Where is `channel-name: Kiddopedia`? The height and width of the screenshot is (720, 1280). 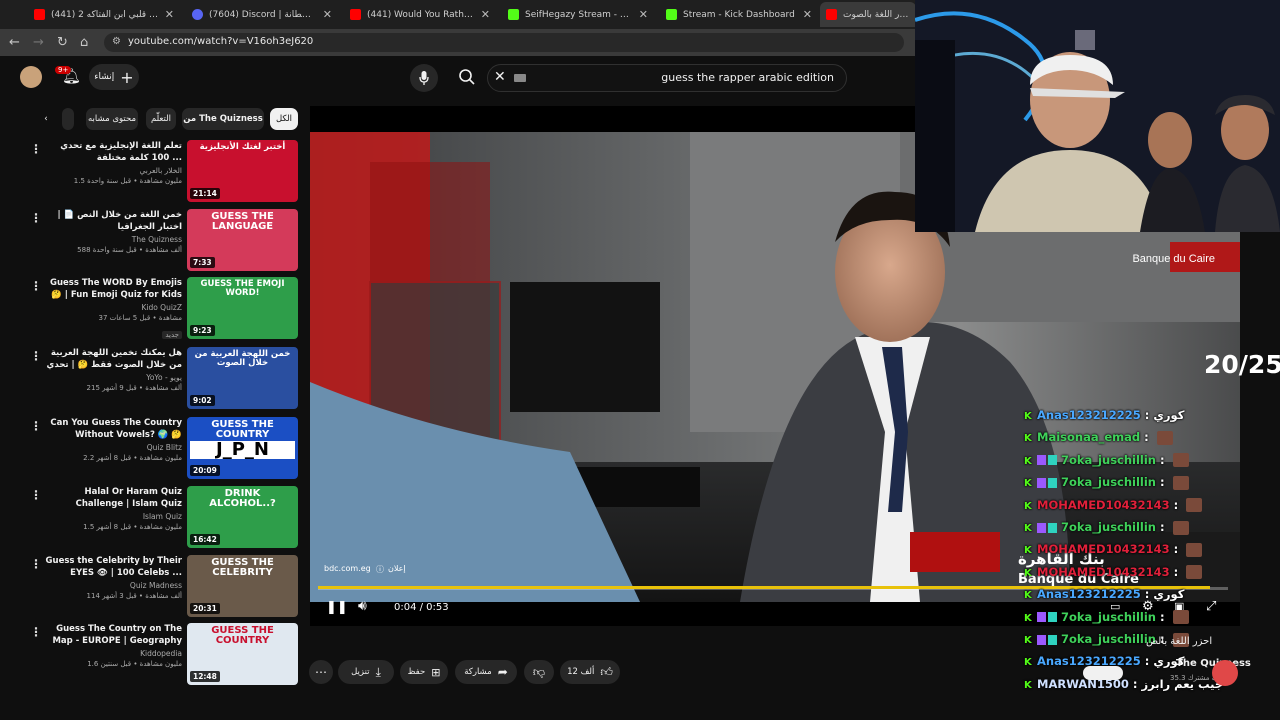
channel-name: Kiddopedia is located at coordinates (113, 653).